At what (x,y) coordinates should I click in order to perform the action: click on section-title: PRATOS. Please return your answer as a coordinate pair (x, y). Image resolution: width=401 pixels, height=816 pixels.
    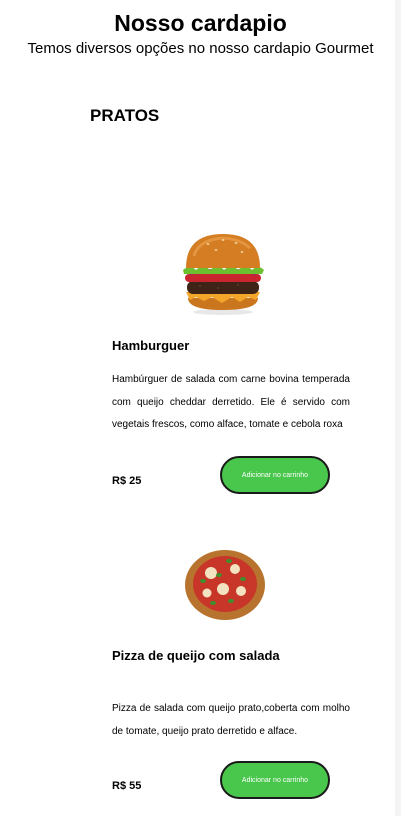
    Looking at the image, I should click on (125, 115).